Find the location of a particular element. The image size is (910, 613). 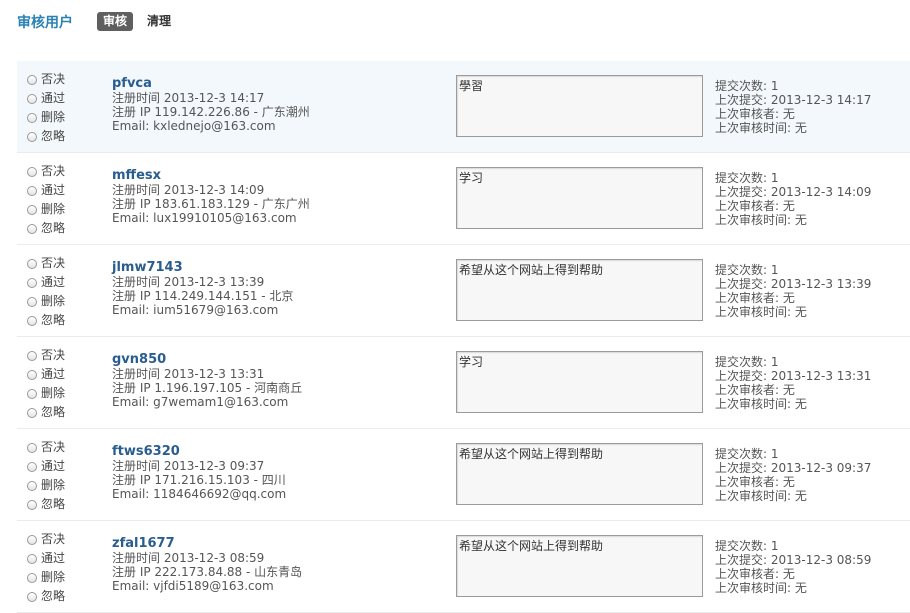

username-link: pfvca is located at coordinates (211, 84).